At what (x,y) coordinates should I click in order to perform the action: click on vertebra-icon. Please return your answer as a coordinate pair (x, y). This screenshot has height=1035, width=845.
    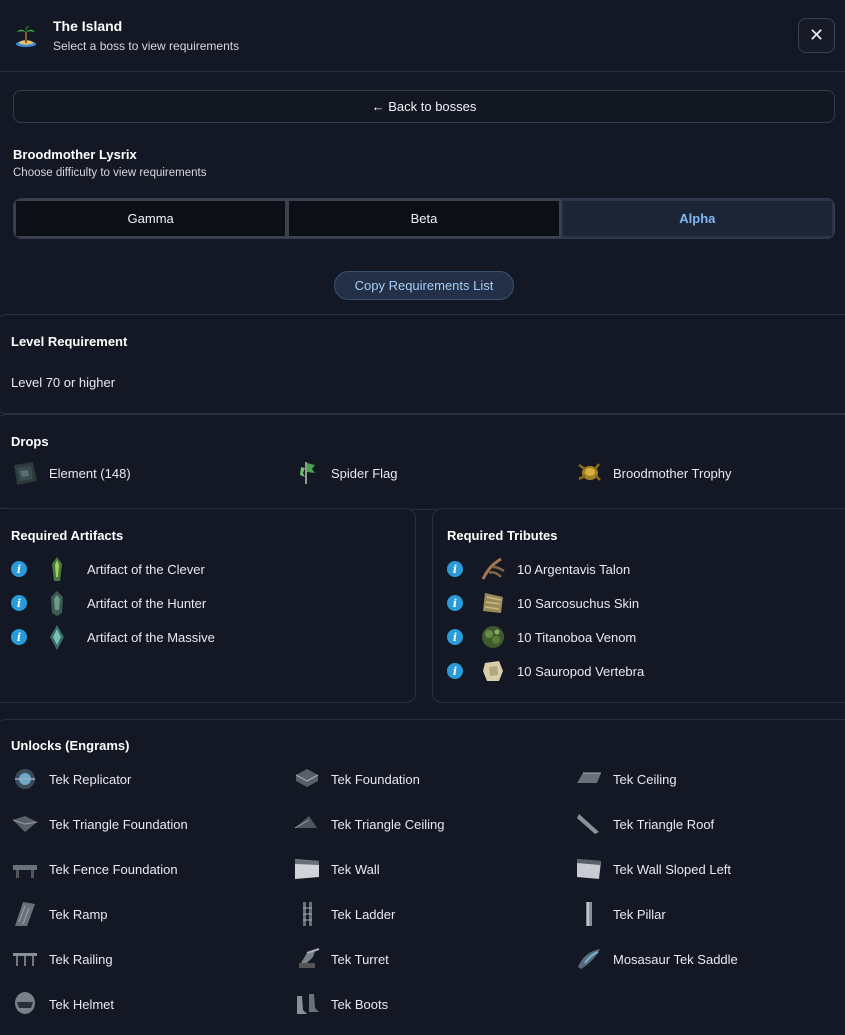
    Looking at the image, I should click on (493, 671).